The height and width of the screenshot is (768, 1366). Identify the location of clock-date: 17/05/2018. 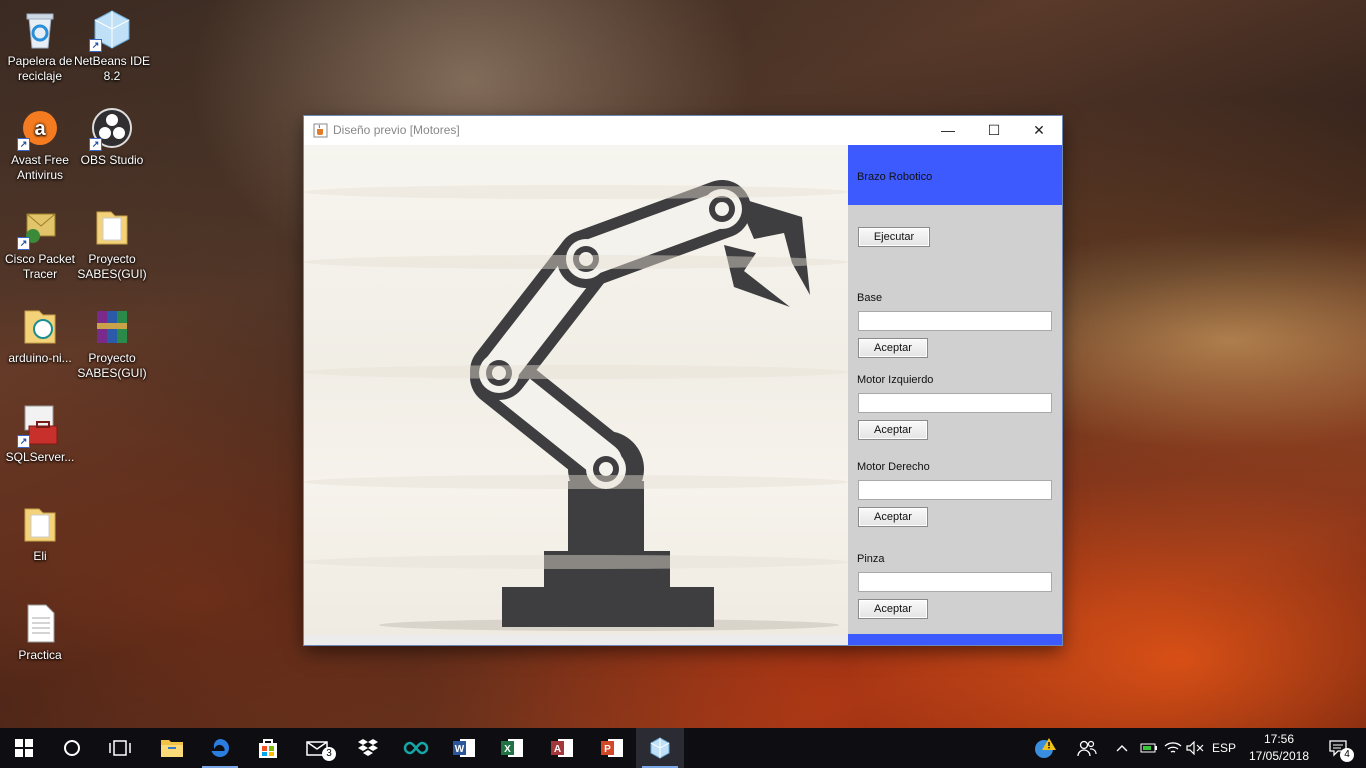
(1279, 756).